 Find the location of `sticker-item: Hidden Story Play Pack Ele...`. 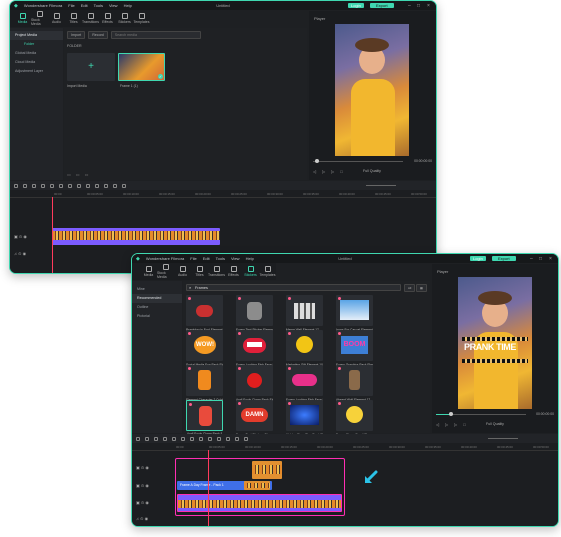

sticker-item: Hidden Story Play Pack Ele... is located at coordinates (304, 418).